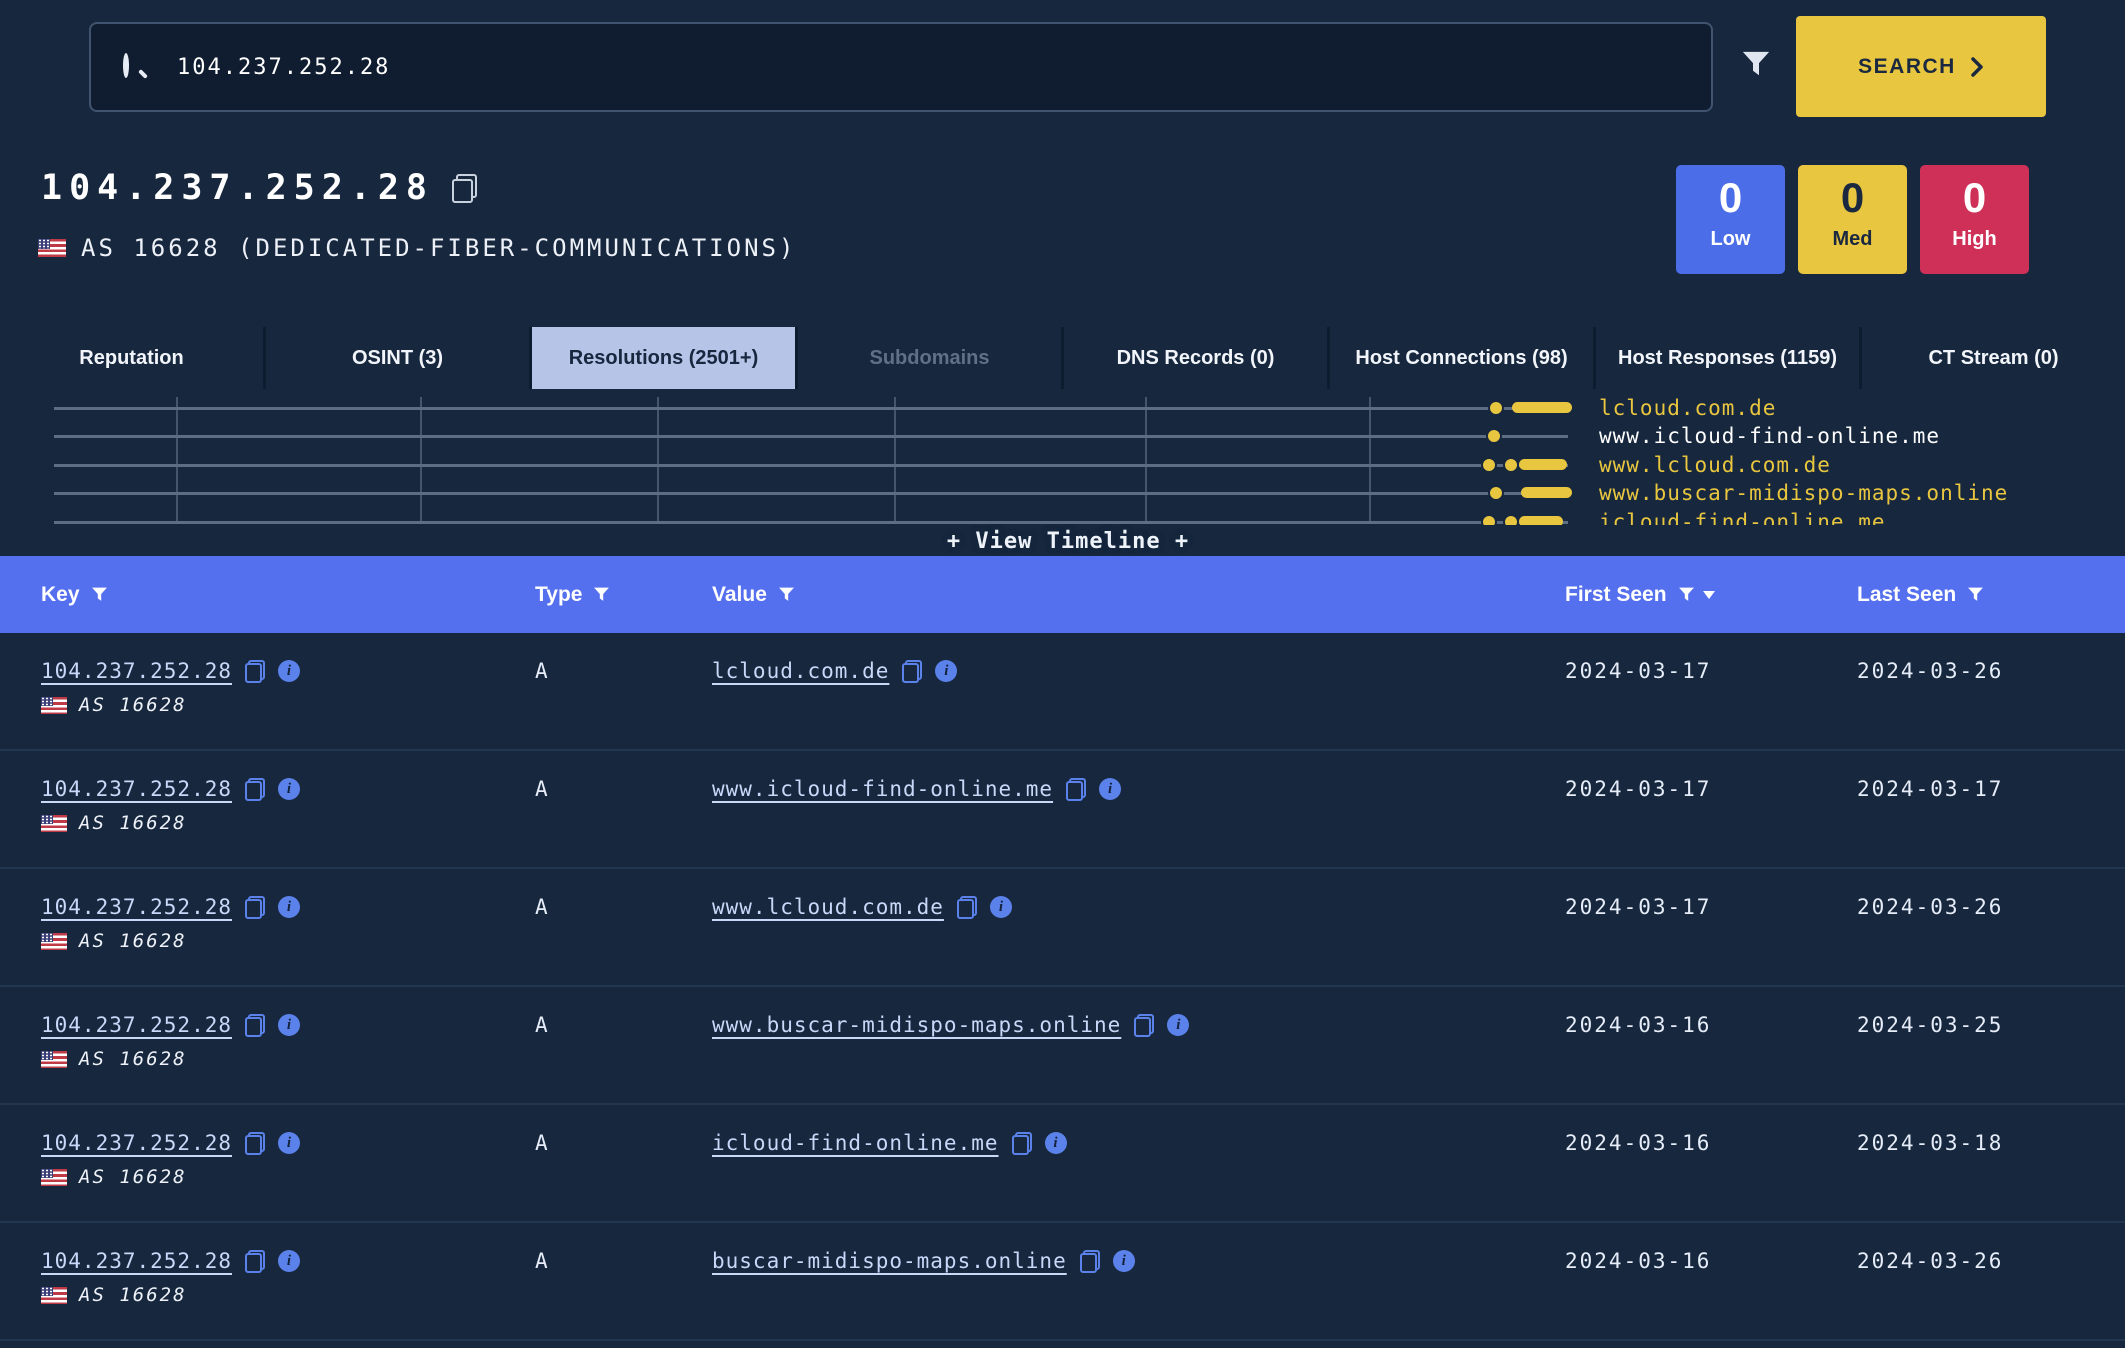  What do you see at coordinates (1991, 595) in the screenshot?
I see `column-header-last-seen: Last Seen` at bounding box center [1991, 595].